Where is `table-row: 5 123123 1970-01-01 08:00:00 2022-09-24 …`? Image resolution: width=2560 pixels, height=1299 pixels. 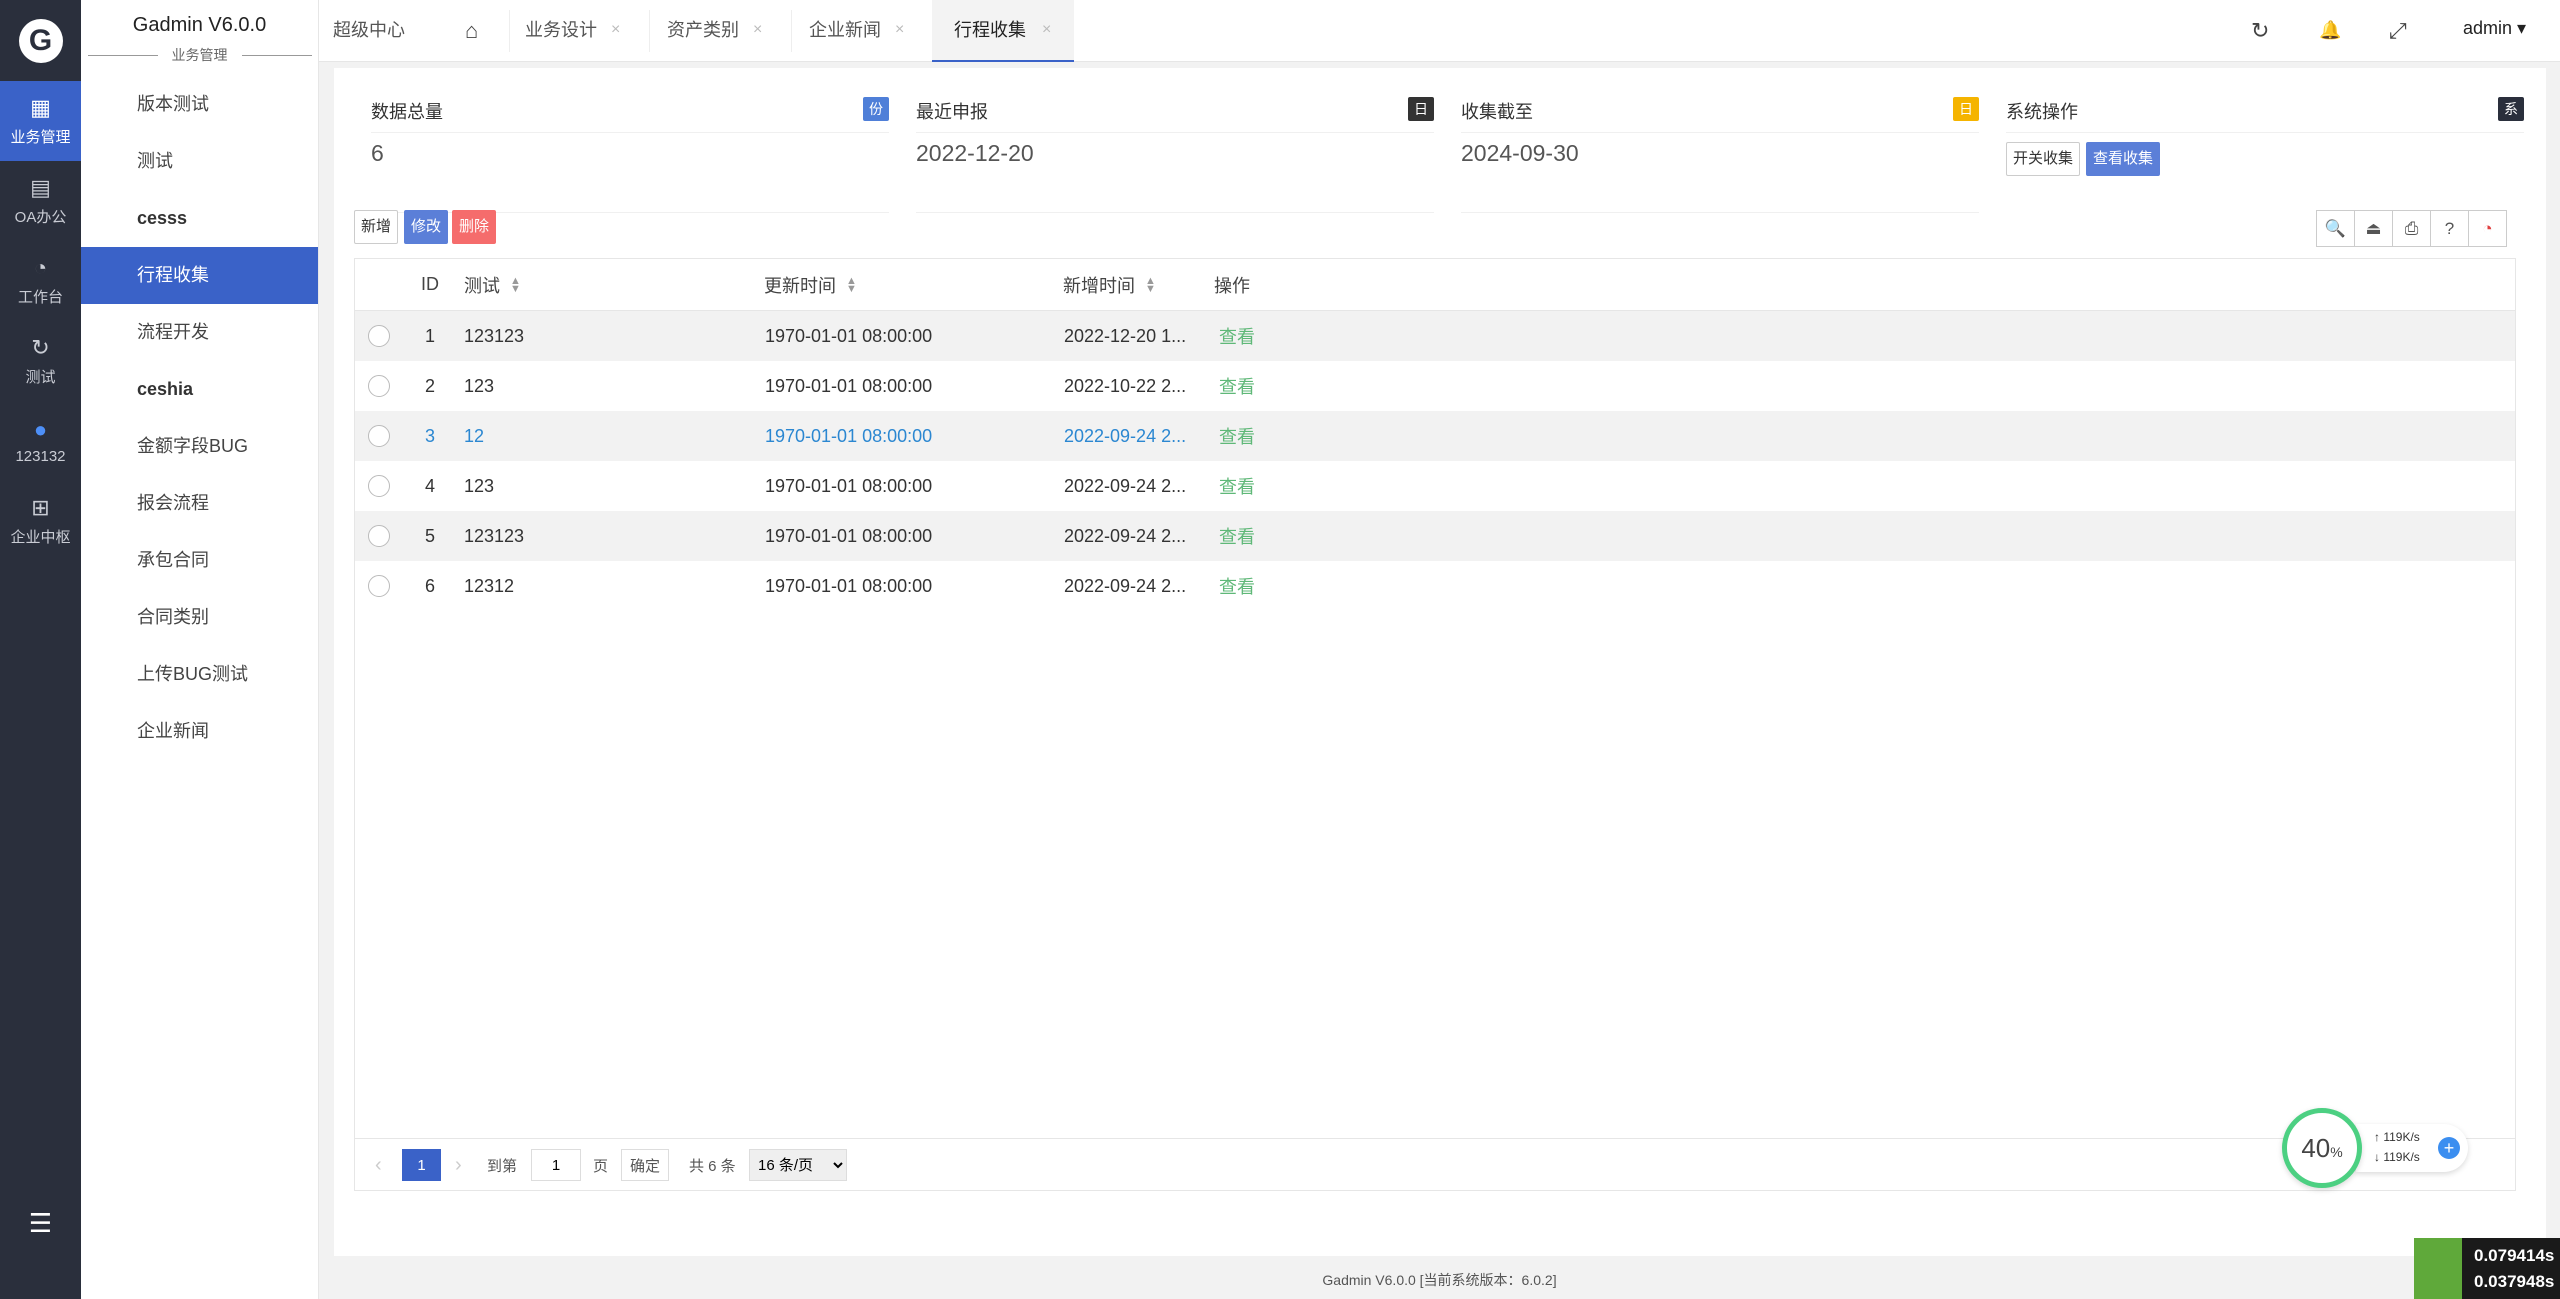 table-row: 5 123123 1970-01-01 08:00:00 2022-09-24 … is located at coordinates (1435, 536).